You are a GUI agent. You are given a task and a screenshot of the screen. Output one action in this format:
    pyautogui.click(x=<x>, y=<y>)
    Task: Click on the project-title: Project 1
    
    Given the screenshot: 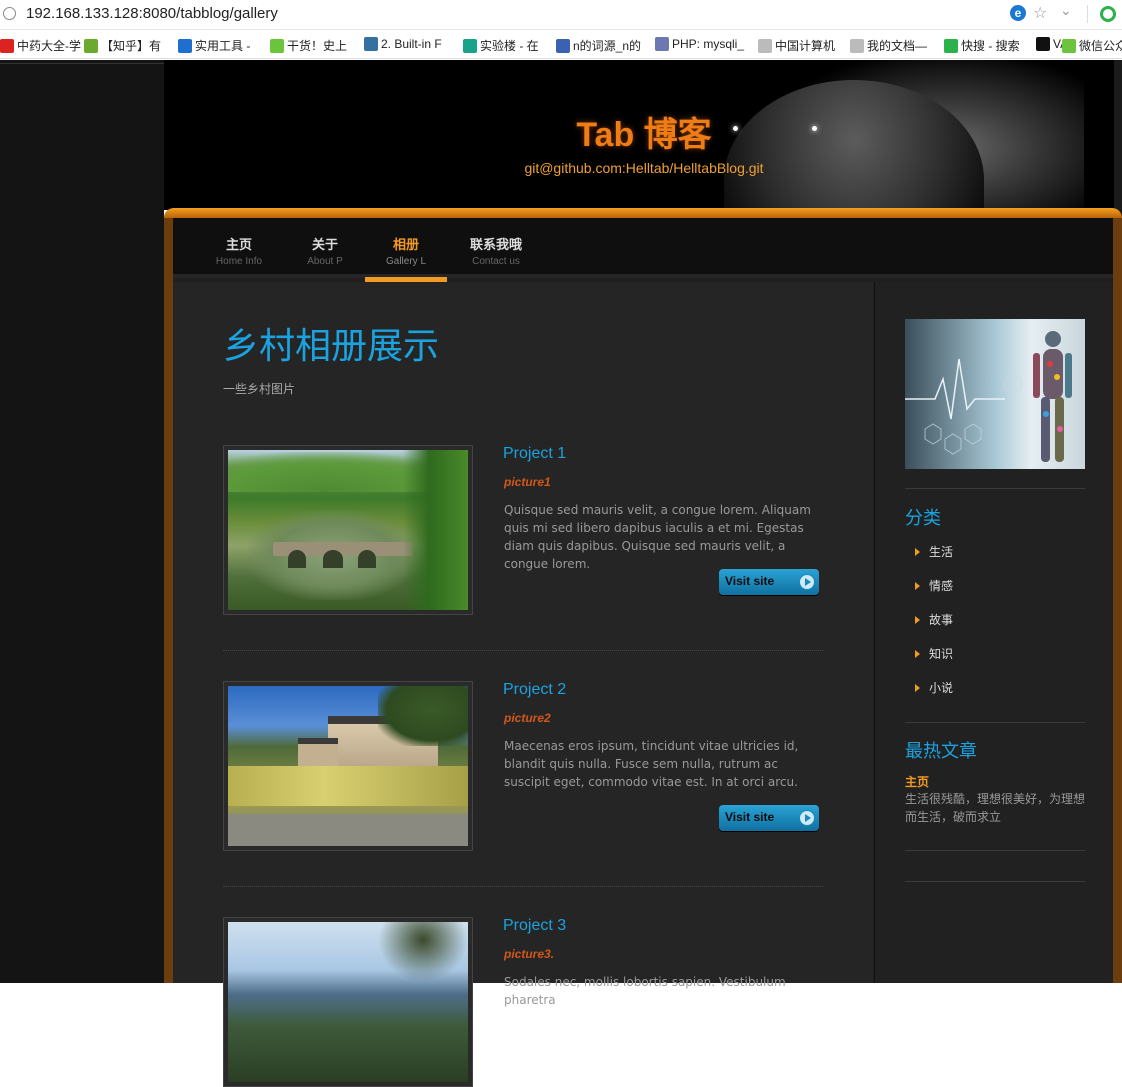 What is the action you would take?
    pyautogui.click(x=534, y=454)
    